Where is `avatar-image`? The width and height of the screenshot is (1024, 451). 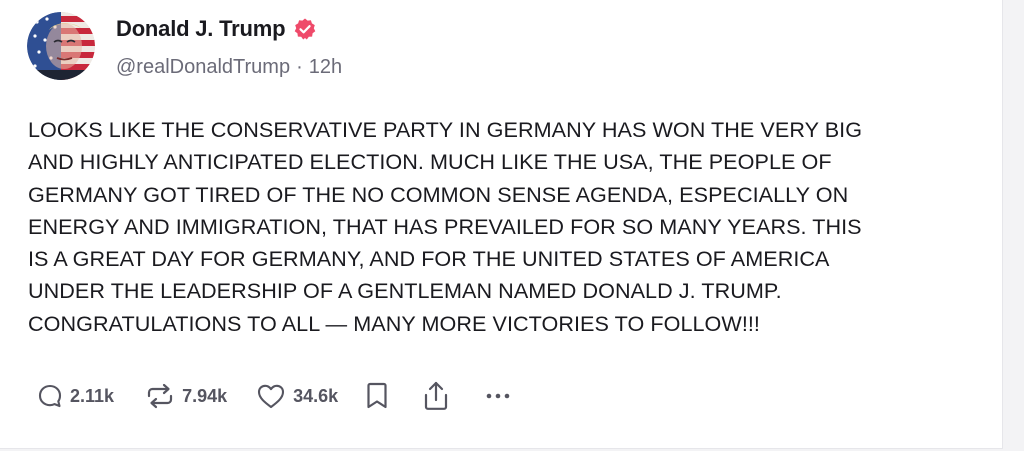
avatar-image is located at coordinates (61, 46).